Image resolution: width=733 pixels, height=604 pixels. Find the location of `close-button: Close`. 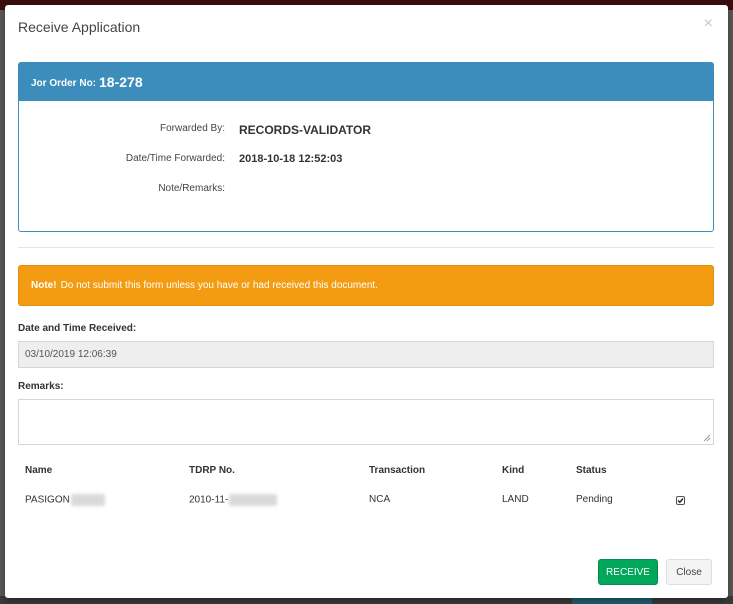

close-button: Close is located at coordinates (689, 572).